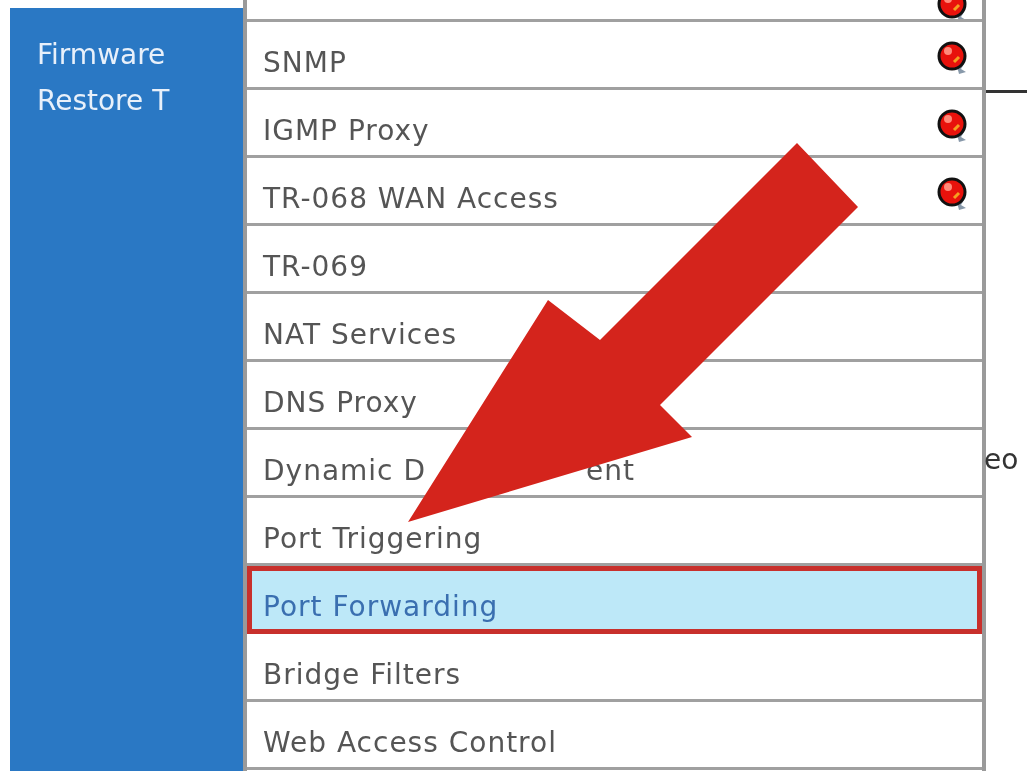 This screenshot has height=771, width=1027. Describe the element at coordinates (140, 55) in the screenshot. I see `sidebar-item: Firmware` at that location.